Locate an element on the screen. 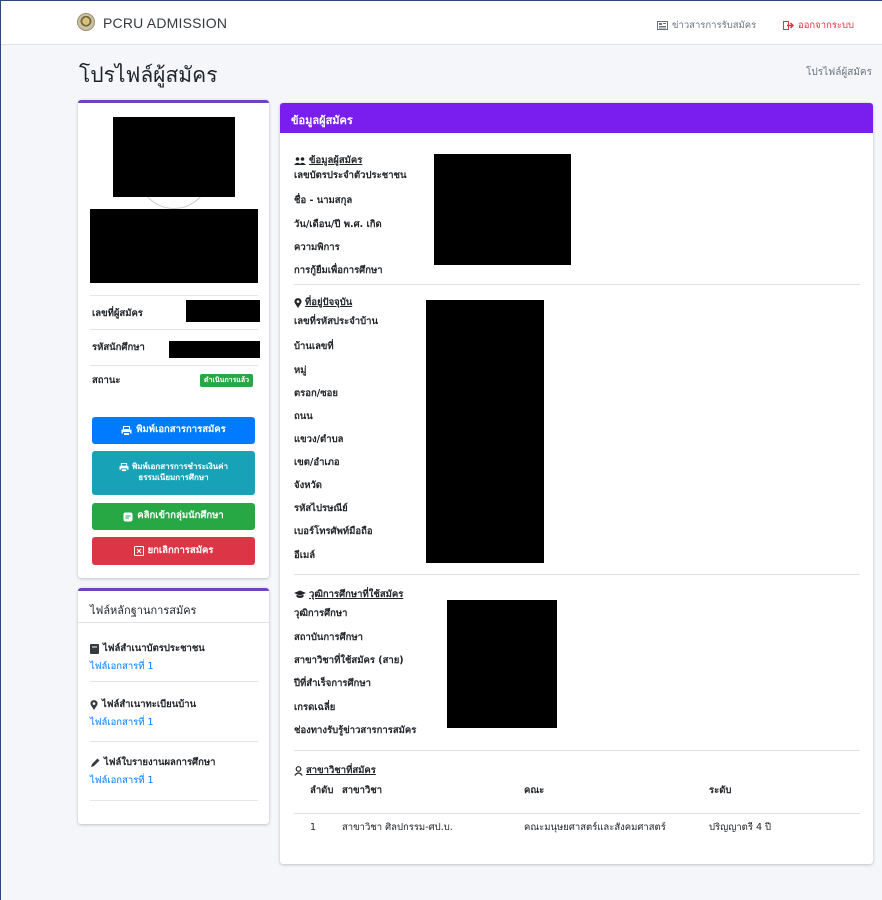 Image resolution: width=882 pixels, height=900 pixels. pencil-icon is located at coordinates (95, 763).